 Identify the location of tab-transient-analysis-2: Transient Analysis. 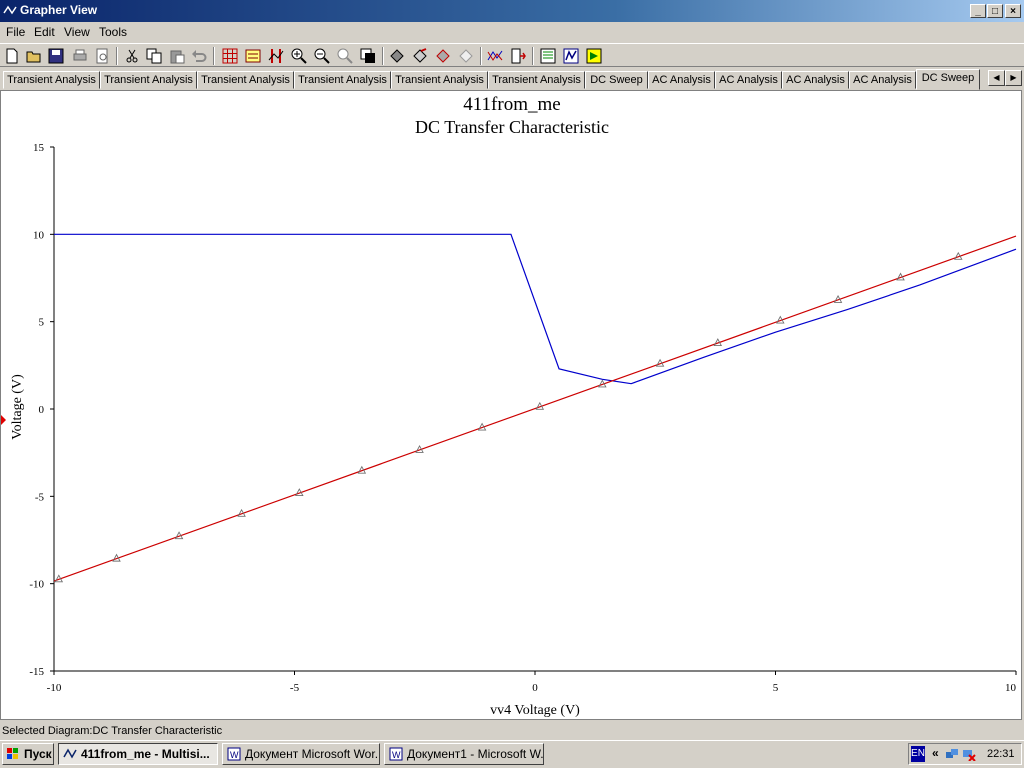
(148, 80).